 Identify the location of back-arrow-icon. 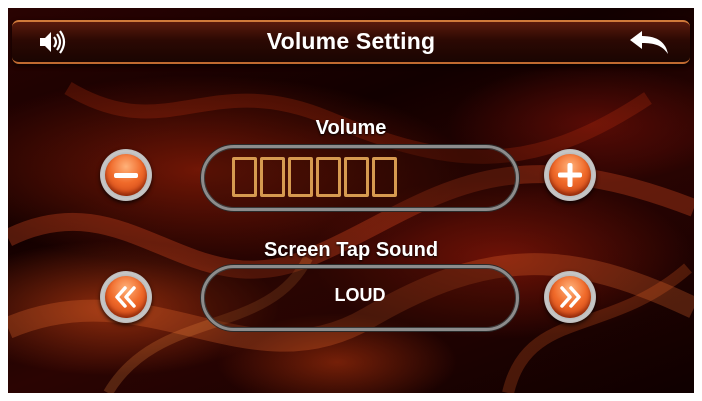
(650, 42).